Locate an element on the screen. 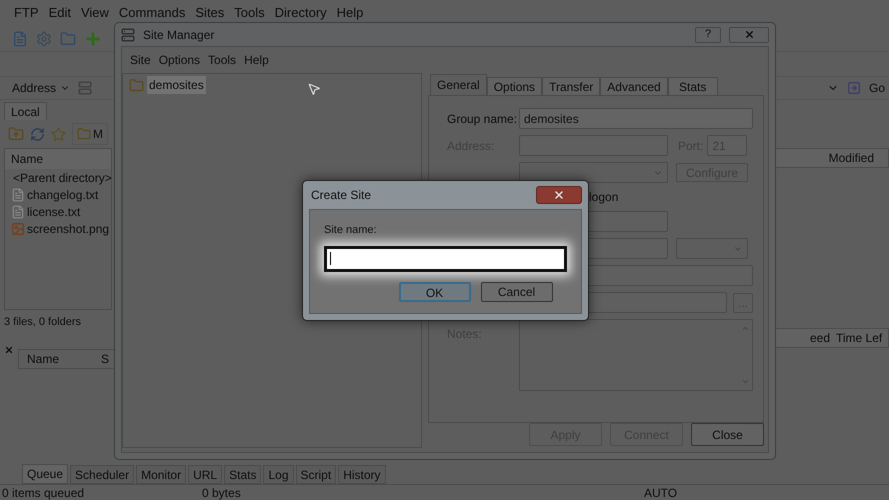 This screenshot has width=889, height=500. file-name: changelog.txt is located at coordinates (62, 195).